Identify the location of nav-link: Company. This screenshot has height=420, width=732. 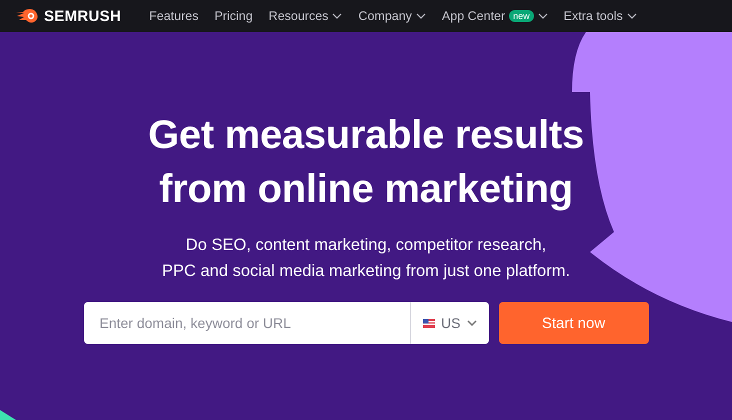
(392, 16).